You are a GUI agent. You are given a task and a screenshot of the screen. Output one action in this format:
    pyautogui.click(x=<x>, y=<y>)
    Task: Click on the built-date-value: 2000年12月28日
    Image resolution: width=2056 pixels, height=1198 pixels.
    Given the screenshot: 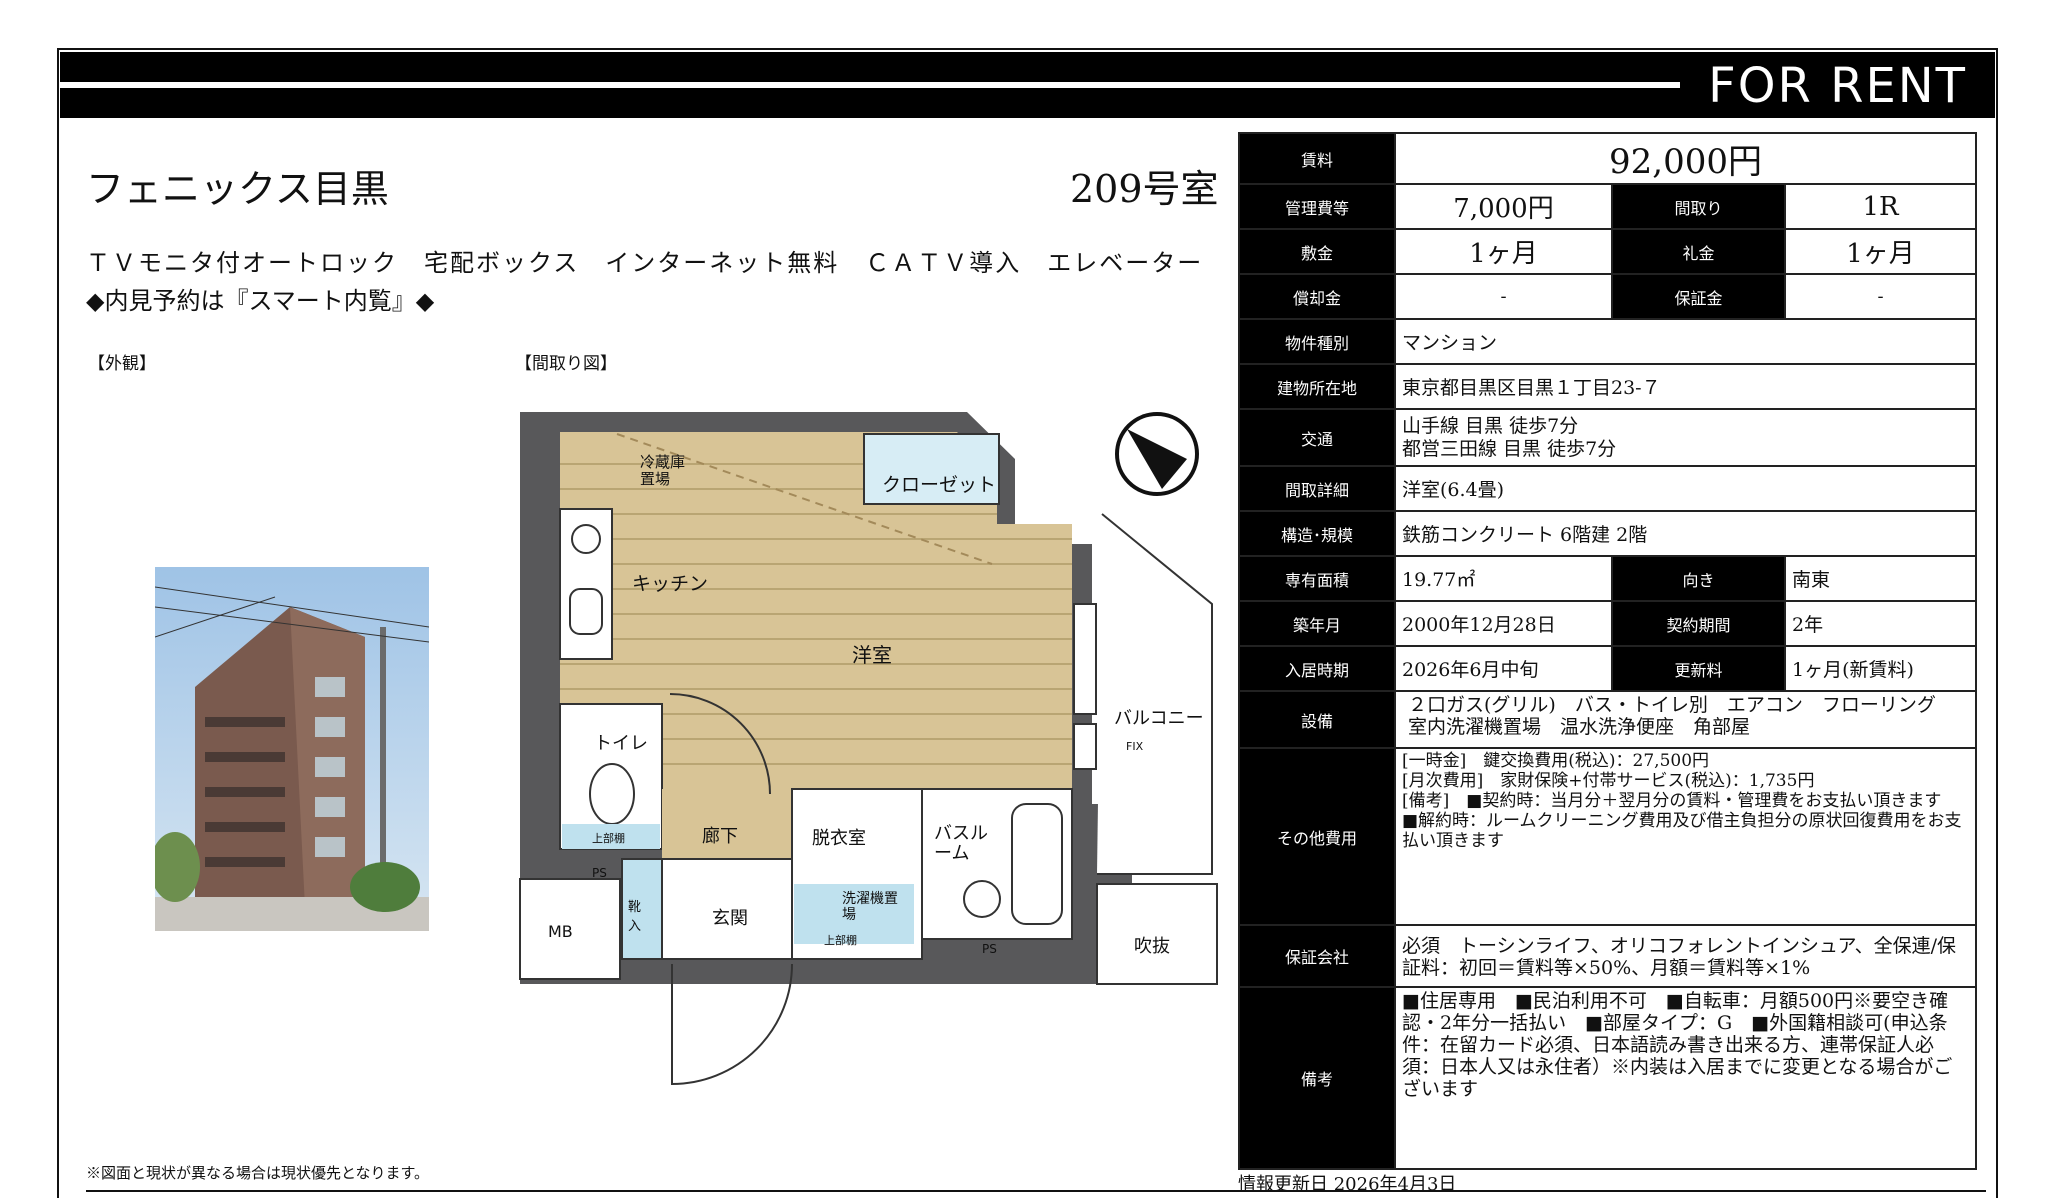 What is the action you would take?
    pyautogui.click(x=1503, y=623)
    